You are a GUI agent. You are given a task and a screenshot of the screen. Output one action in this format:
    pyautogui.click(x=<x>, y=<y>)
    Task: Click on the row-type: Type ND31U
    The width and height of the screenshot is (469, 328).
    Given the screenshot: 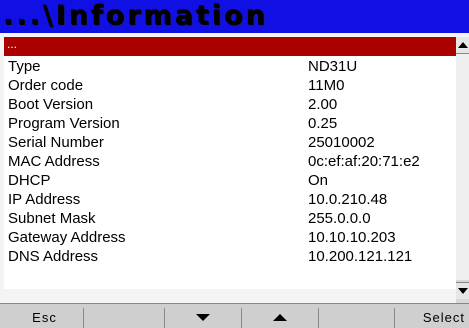 What is the action you would take?
    pyautogui.click(x=230, y=67)
    